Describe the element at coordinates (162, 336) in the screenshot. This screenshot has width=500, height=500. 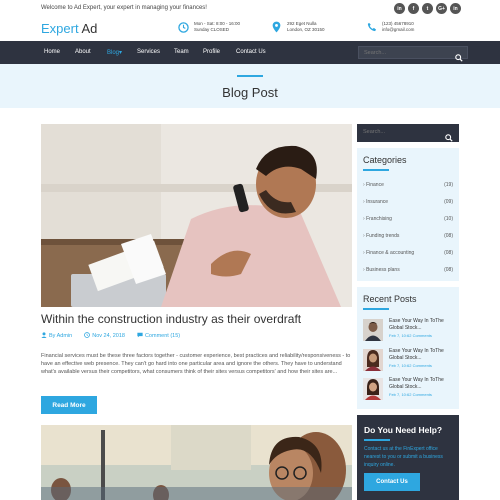
I see `post-comments-label: Comment (15)` at that location.